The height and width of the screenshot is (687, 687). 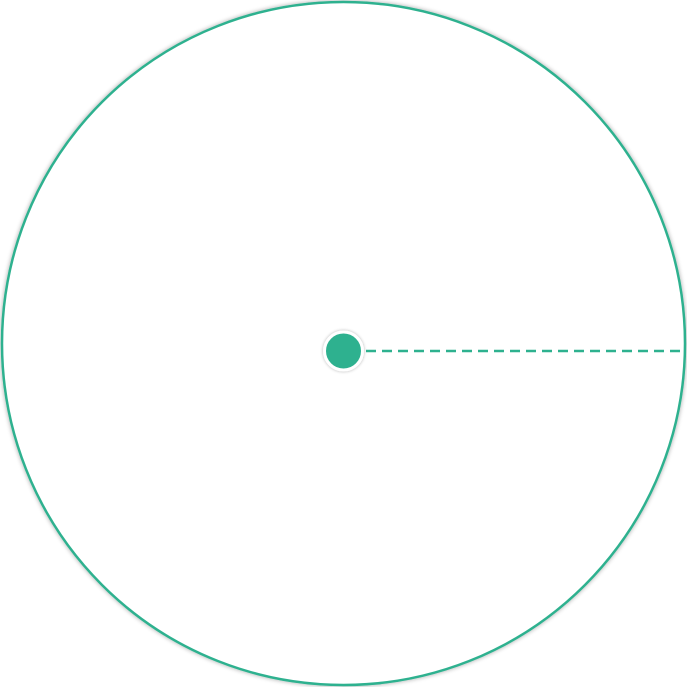 I want to click on location-dot-icon, so click(x=343, y=351).